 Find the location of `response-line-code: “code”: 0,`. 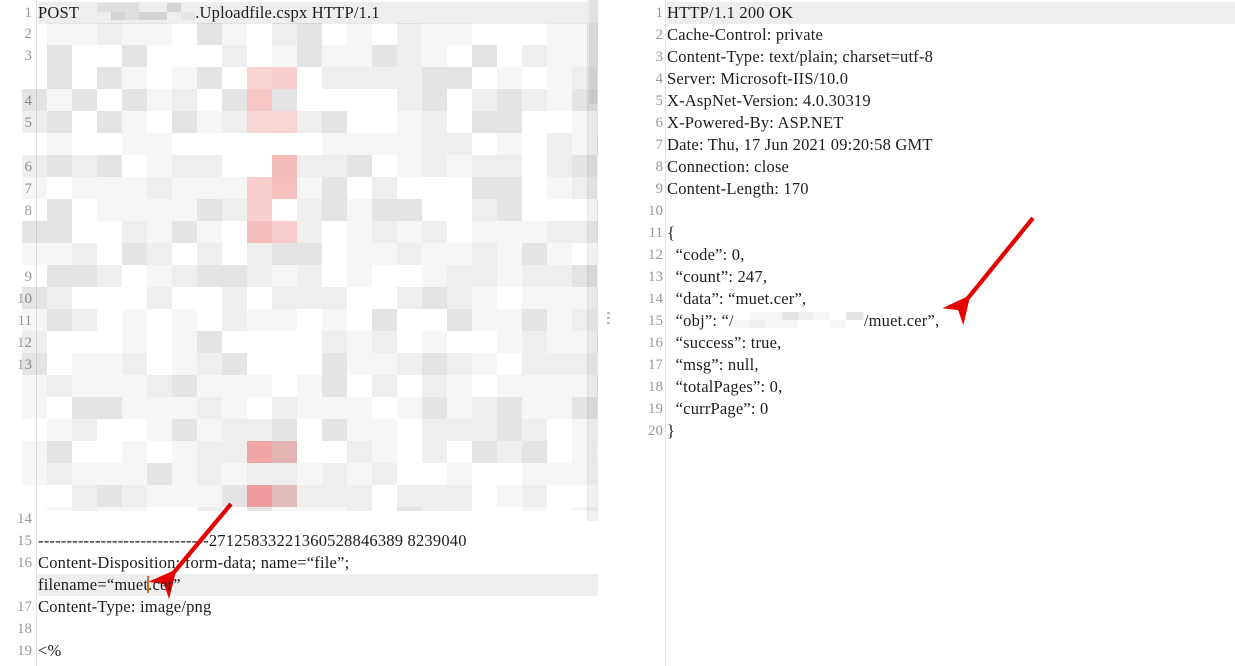

response-line-code: “code”: 0, is located at coordinates (706, 254).